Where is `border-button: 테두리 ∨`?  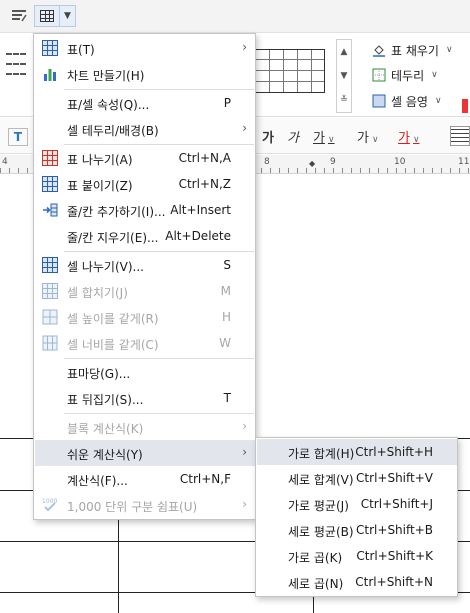
border-button: 테두리 ∨ is located at coordinates (405, 75).